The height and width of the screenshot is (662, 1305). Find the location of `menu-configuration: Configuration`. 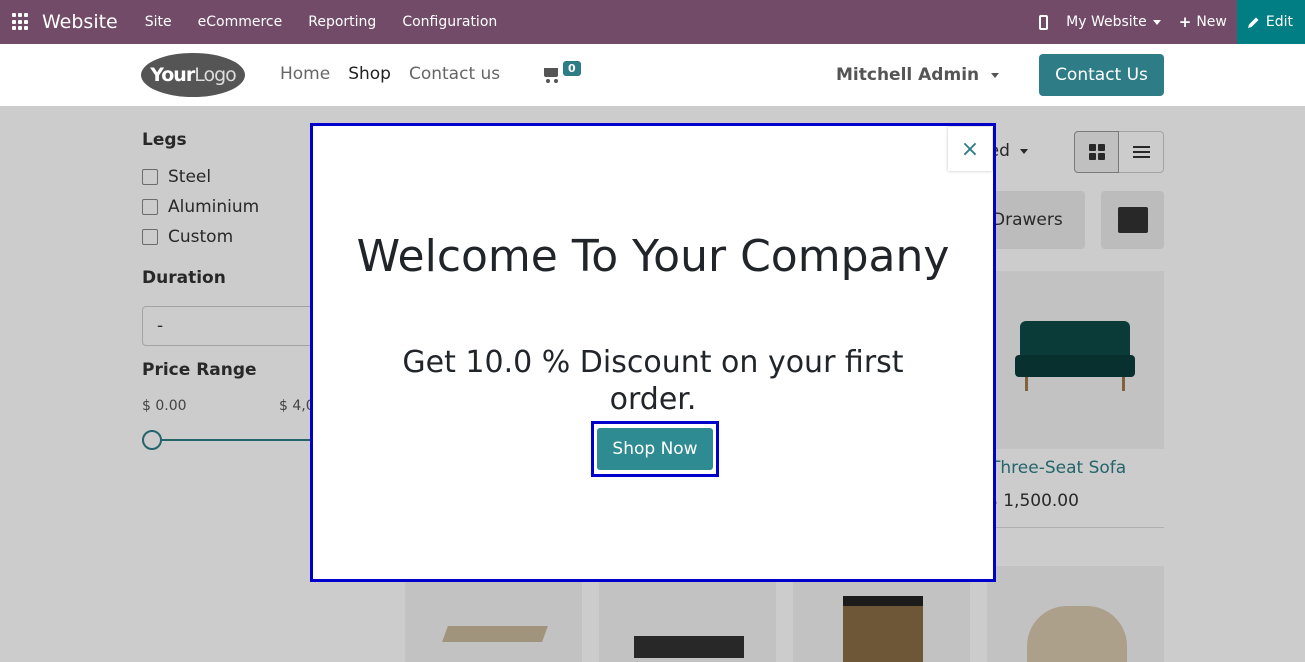

menu-configuration: Configuration is located at coordinates (449, 22).